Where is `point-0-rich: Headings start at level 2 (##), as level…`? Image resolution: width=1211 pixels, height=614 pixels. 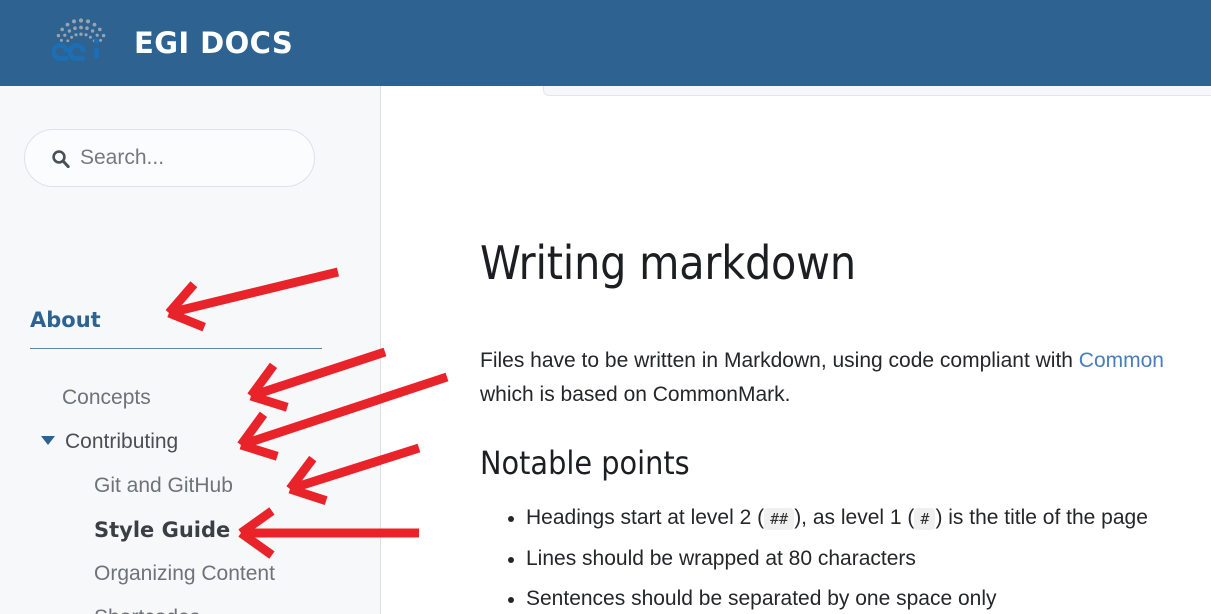 point-0-rich: Headings start at level 2 (##), as level… is located at coordinates (837, 518).